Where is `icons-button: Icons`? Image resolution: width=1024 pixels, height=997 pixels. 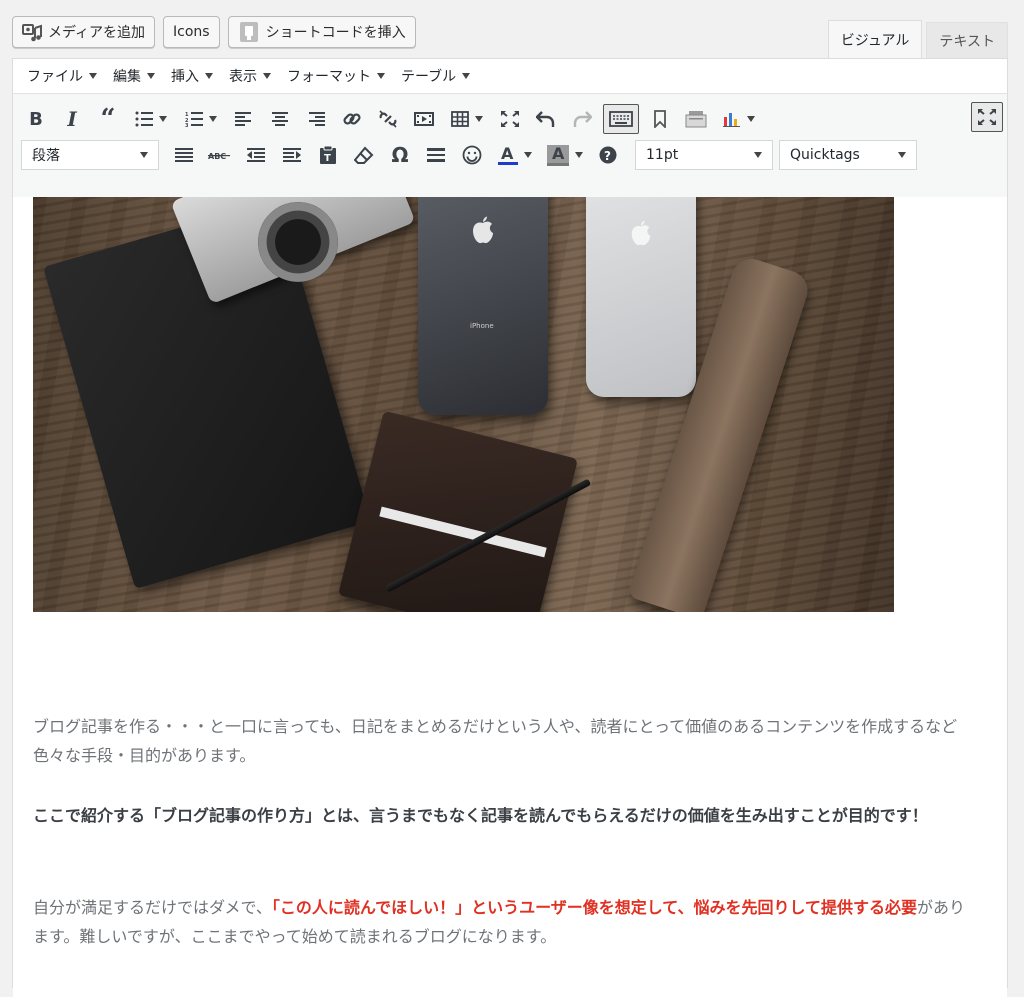
icons-button: Icons is located at coordinates (191, 32).